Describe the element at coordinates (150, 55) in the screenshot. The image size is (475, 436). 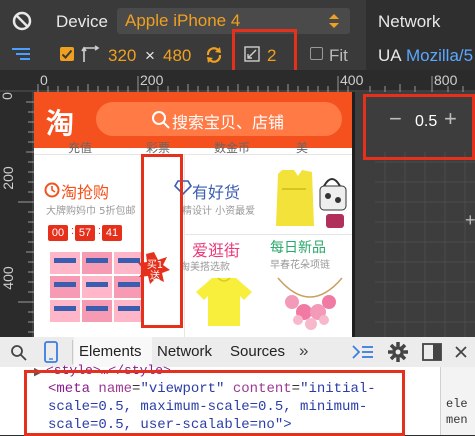
I see `times-symbol: ×` at that location.